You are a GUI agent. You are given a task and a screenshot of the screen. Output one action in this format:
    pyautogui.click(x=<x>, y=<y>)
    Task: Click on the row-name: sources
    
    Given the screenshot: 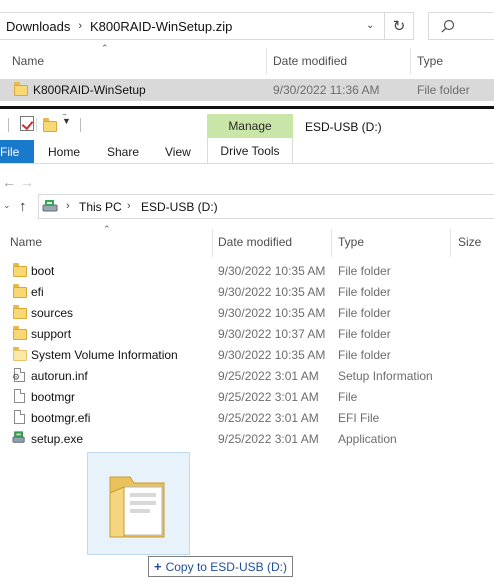 What is the action you would take?
    pyautogui.click(x=52, y=313)
    